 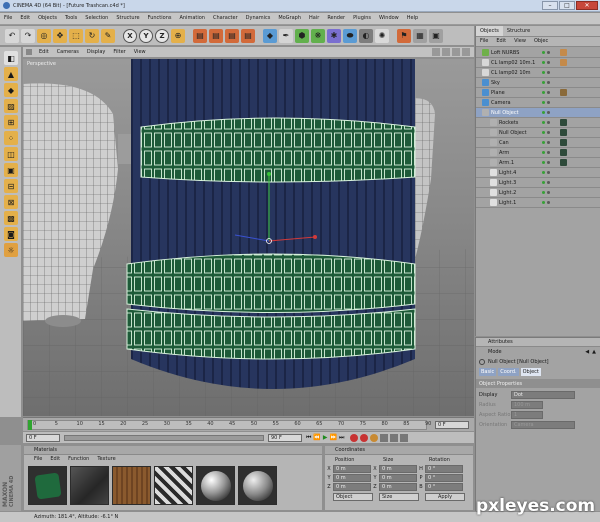 What do you see at coordinates (257, 485) in the screenshot?
I see `material-swatch-silver-sphere` at bounding box center [257, 485].